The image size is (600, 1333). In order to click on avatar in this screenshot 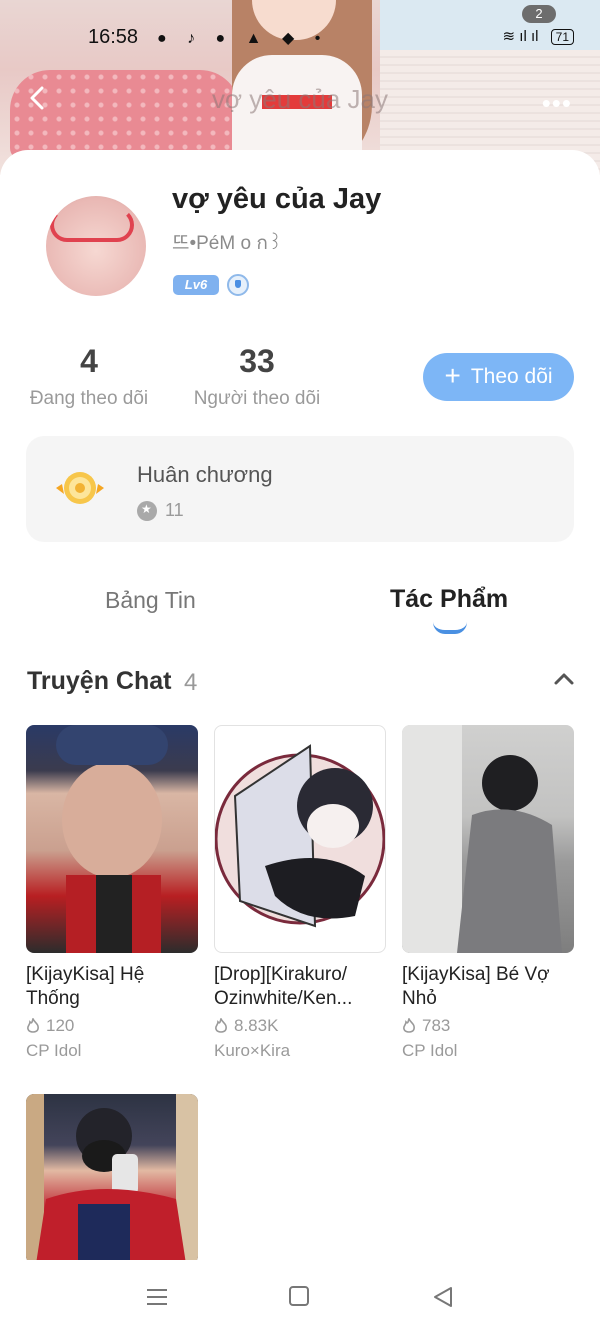, I will do `click(96, 246)`.